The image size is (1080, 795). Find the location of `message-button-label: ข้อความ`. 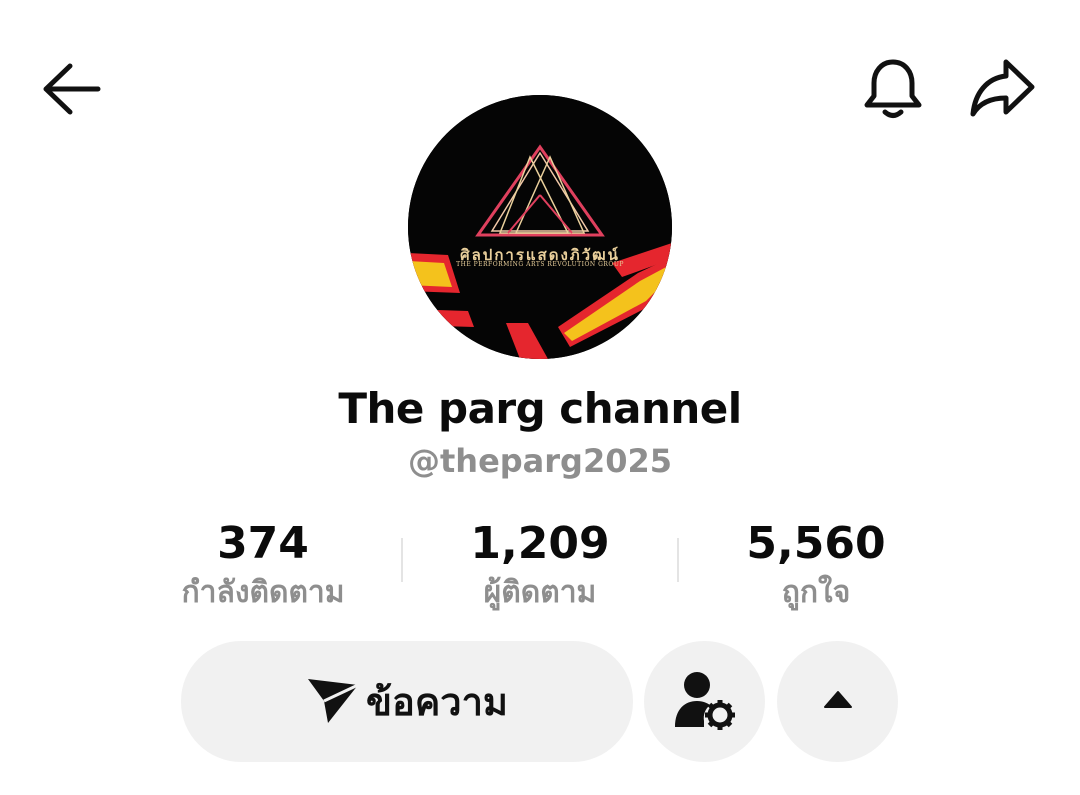

message-button-label: ข้อความ is located at coordinates (437, 702).